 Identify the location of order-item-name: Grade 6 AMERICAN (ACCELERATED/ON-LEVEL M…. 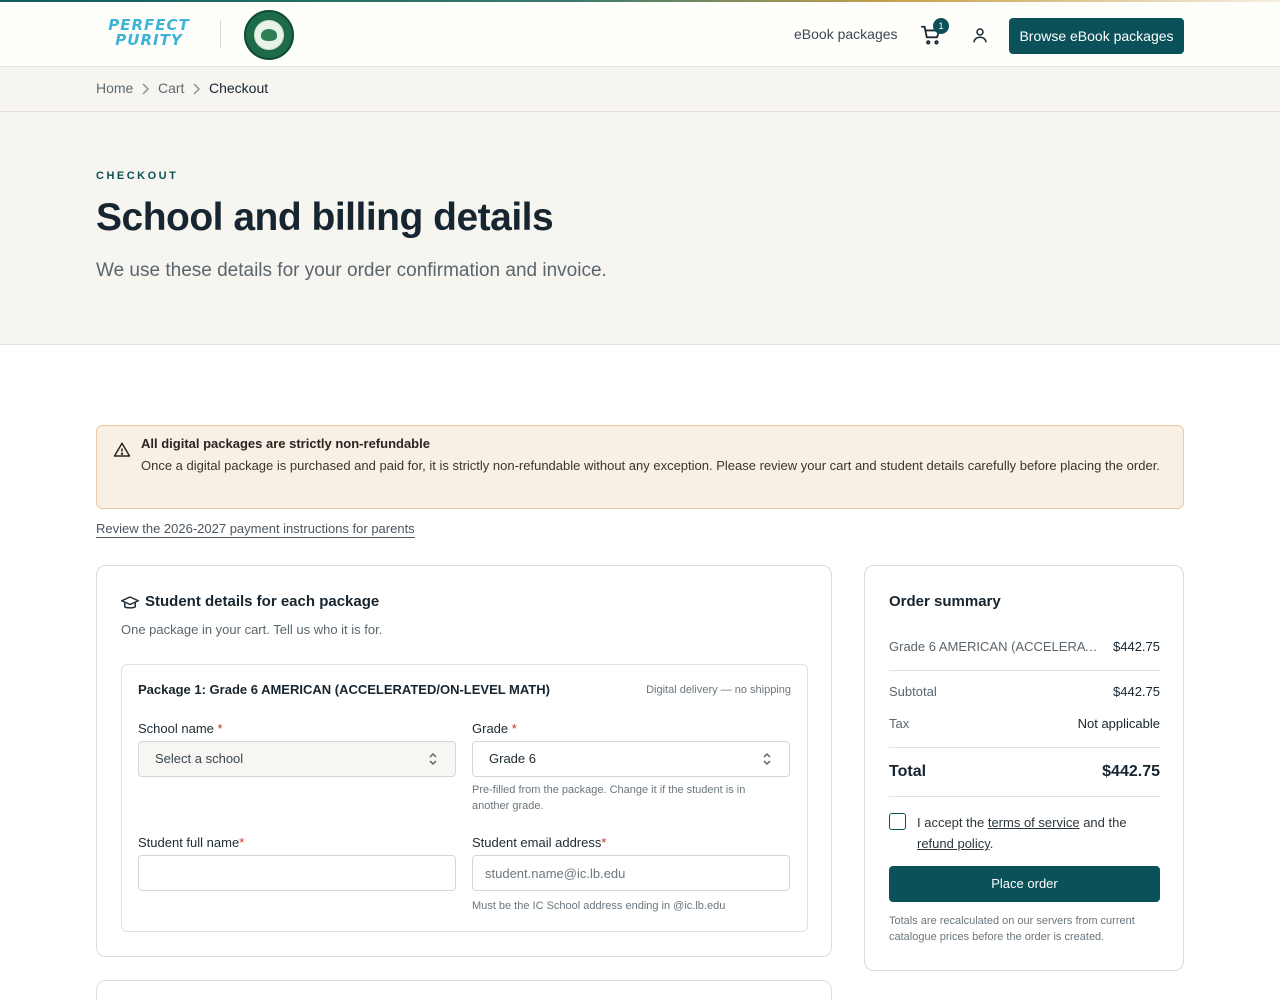
(994, 646).